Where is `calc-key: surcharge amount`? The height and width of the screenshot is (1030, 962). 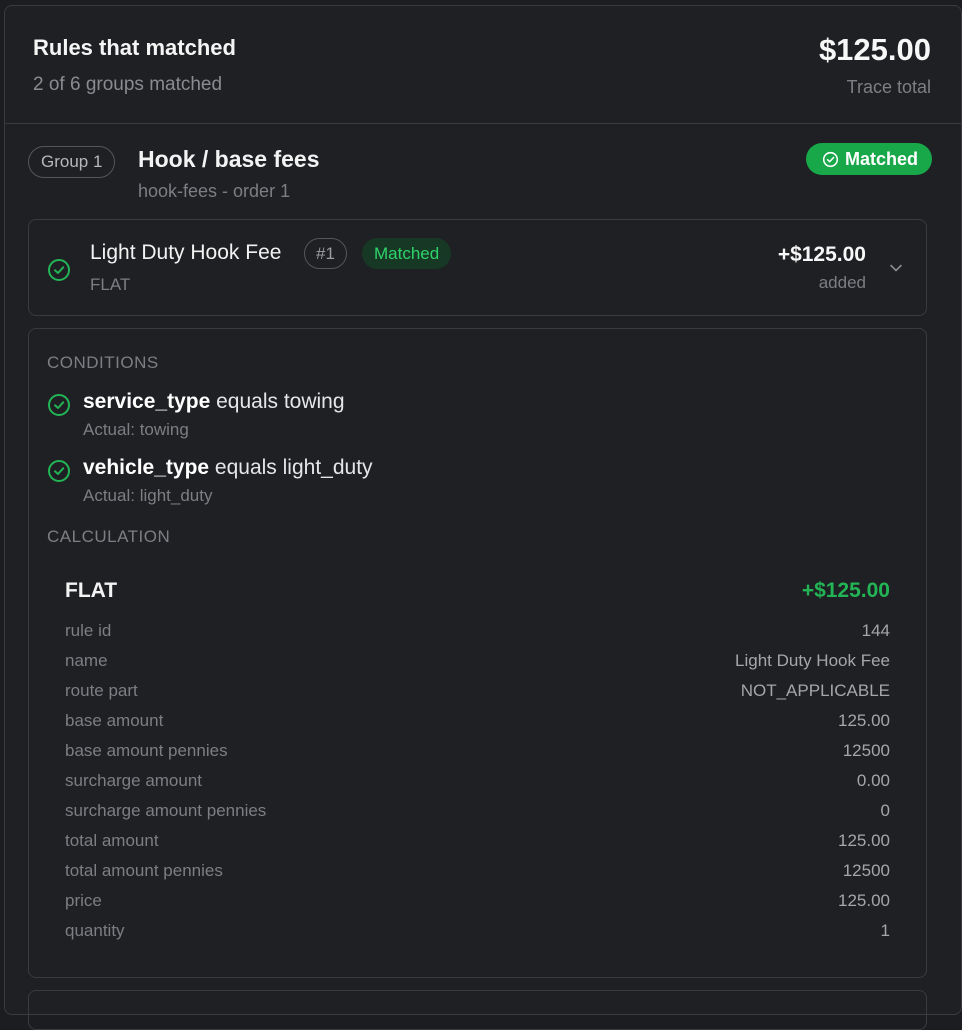
calc-key: surcharge amount is located at coordinates (134, 780).